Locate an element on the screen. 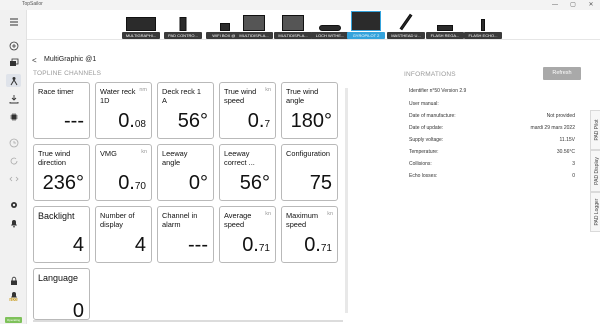 This screenshot has height=324, width=600. download-icon is located at coordinates (13, 98).